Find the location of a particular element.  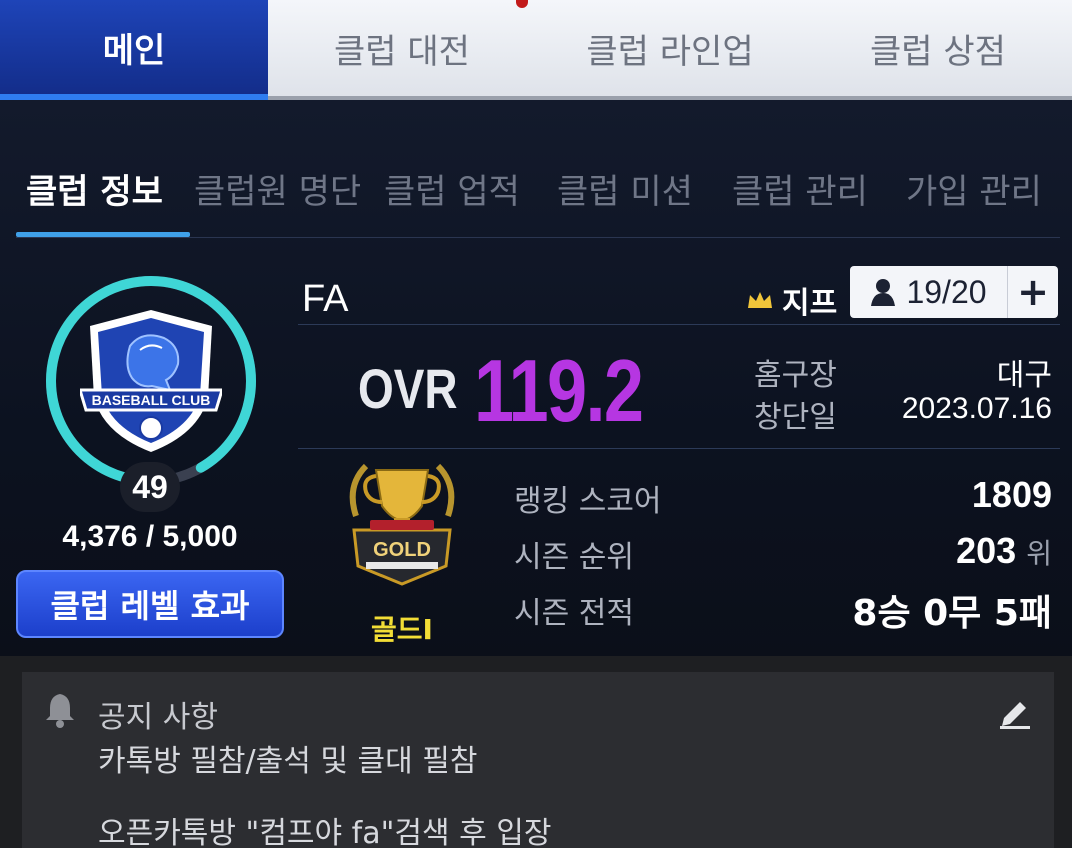

gold-tier-icon: GOLD is located at coordinates (402, 524).